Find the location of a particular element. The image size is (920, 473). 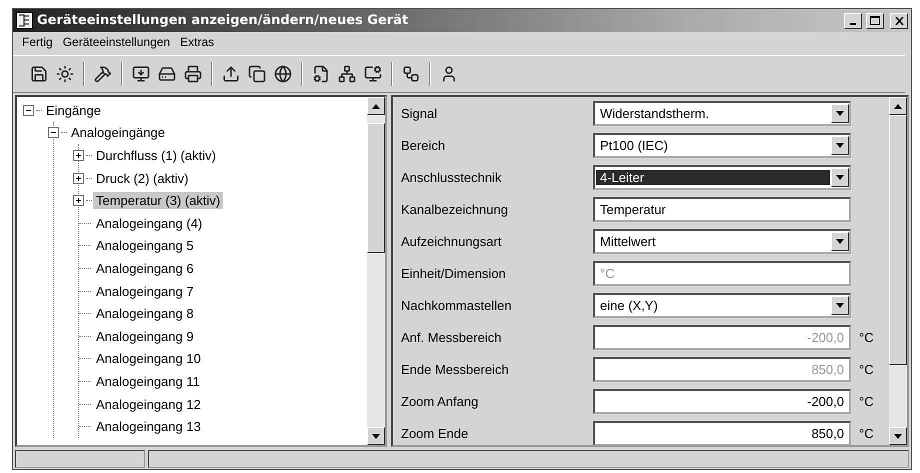

tree-item: Analogeingang 11 is located at coordinates (148, 381).